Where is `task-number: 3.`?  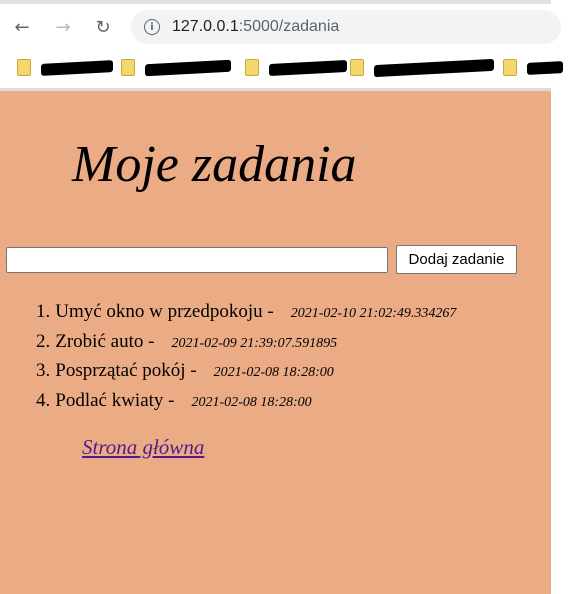 task-number: 3. is located at coordinates (43, 370).